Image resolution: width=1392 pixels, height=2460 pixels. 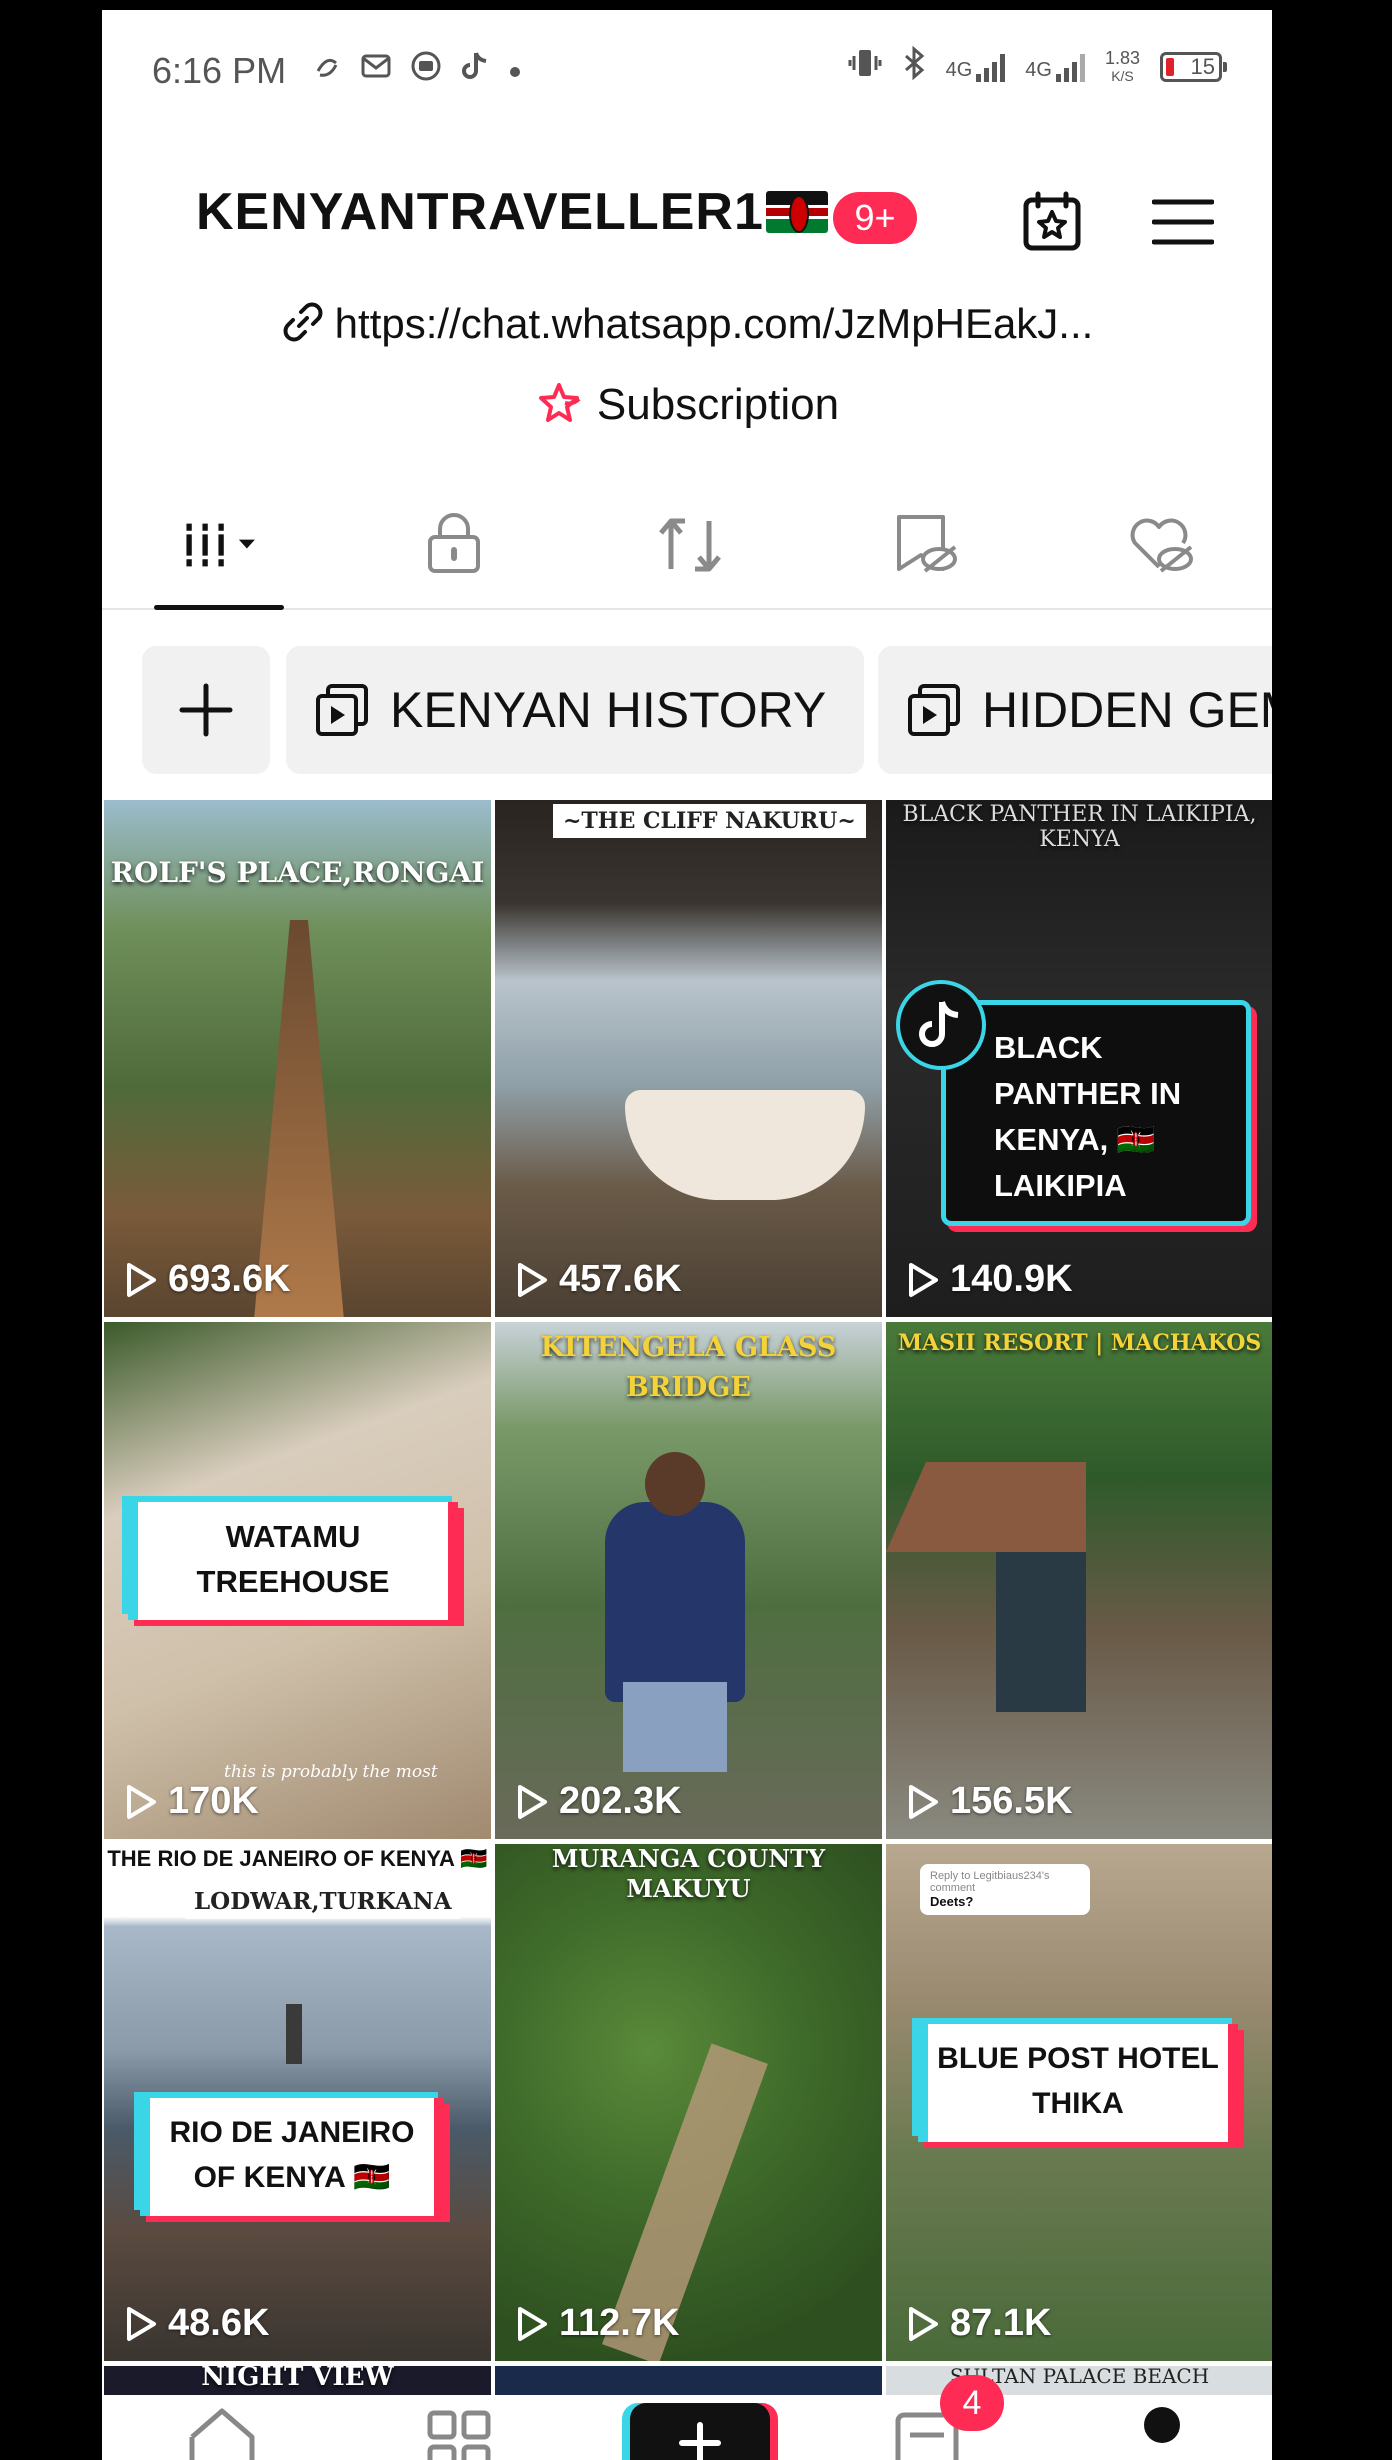 I want to click on nav-profile, so click(x=1162, y=2432).